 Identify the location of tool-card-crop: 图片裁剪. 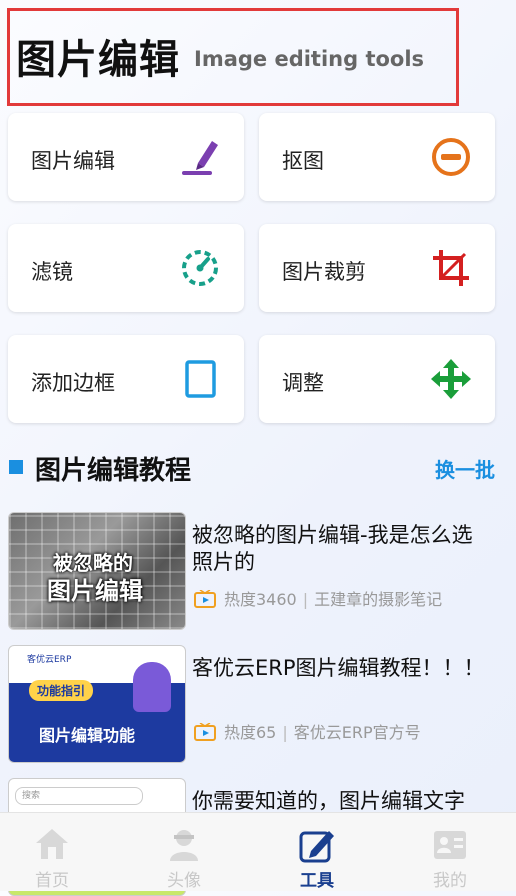
(377, 268).